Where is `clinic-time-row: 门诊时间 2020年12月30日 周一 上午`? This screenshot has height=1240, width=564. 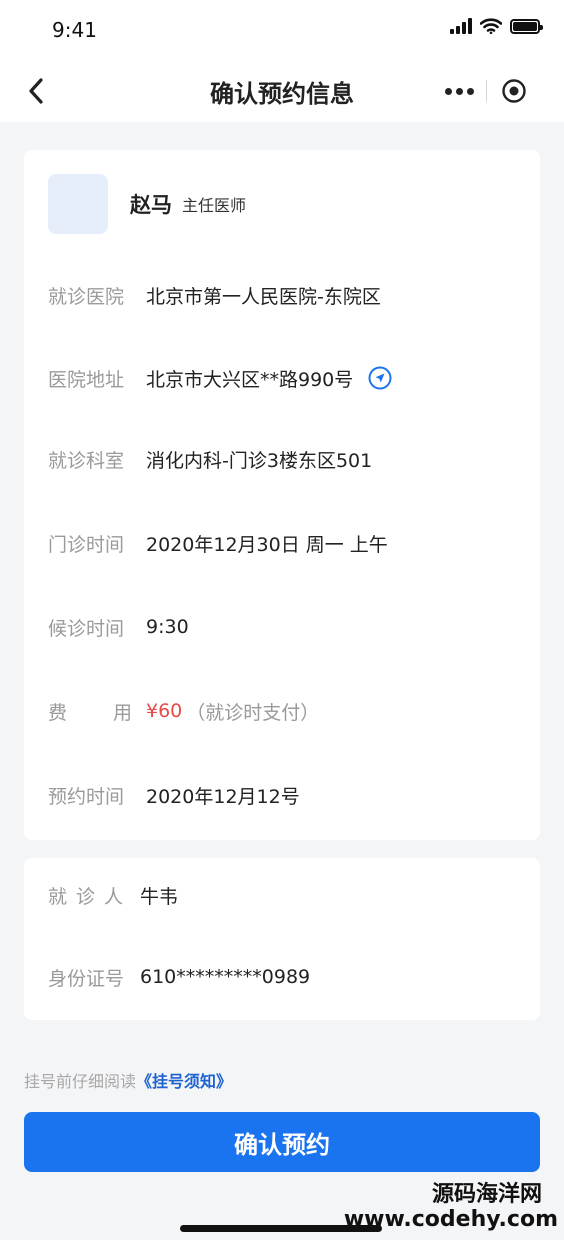 clinic-time-row: 门诊时间 2020年12月30日 周一 上午 is located at coordinates (218, 543).